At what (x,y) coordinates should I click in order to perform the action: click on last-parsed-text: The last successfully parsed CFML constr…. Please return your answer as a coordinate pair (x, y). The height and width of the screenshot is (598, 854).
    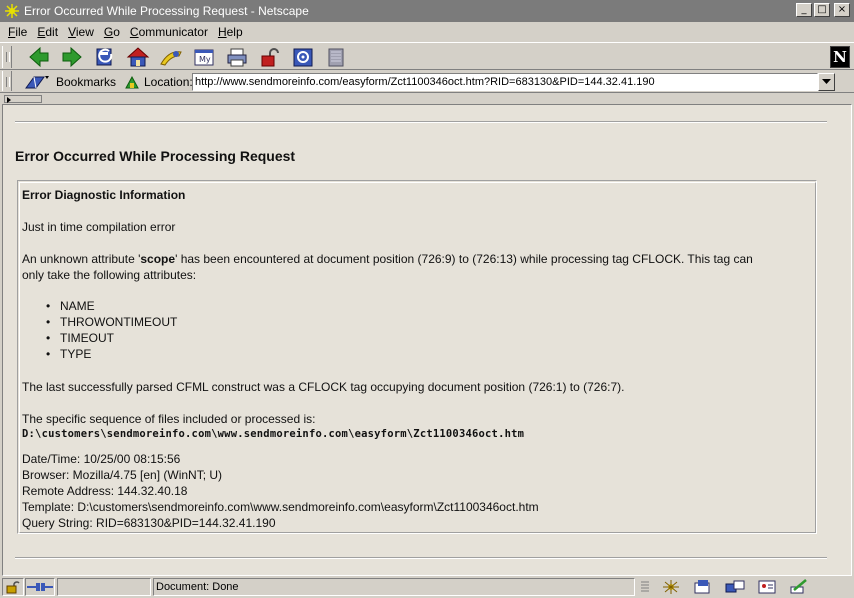
    Looking at the image, I should click on (323, 387).